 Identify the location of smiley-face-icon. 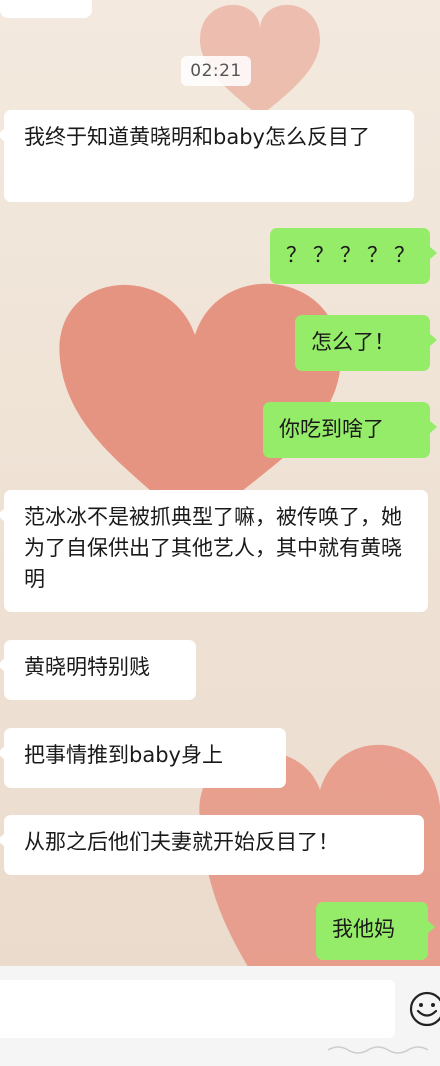
(424, 1009).